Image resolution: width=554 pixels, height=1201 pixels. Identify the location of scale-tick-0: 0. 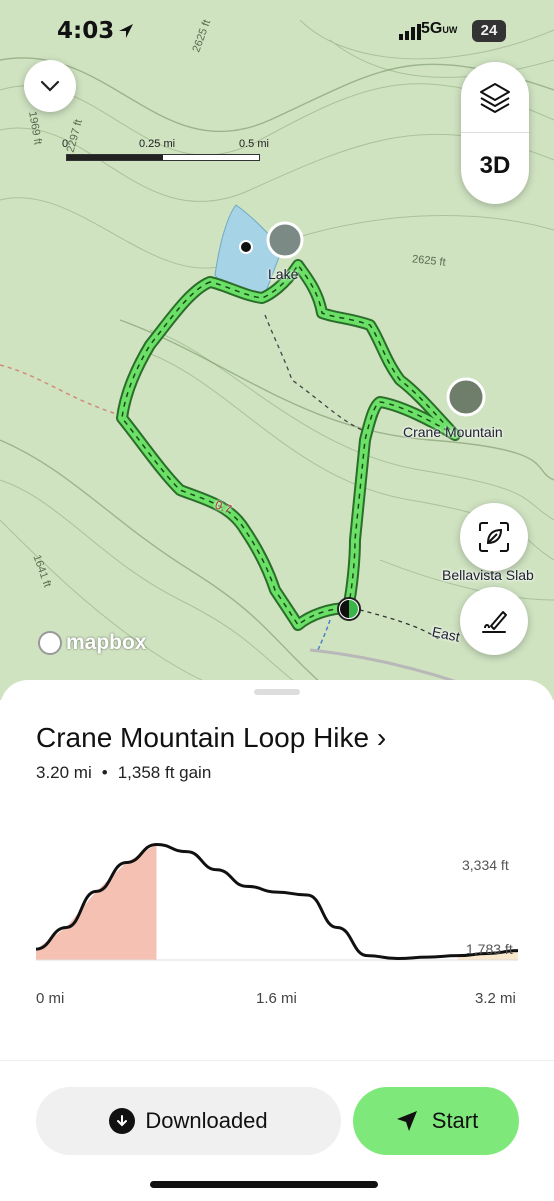
(65, 144).